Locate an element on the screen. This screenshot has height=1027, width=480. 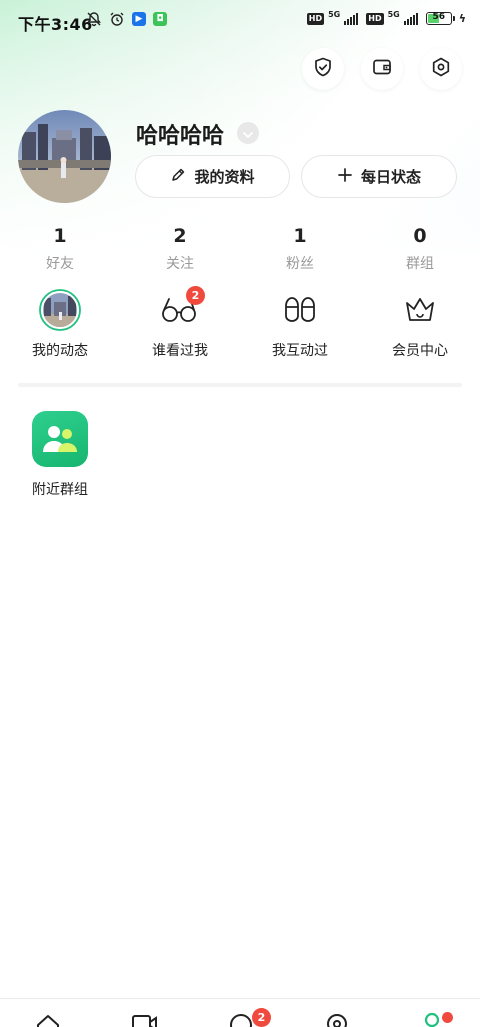
chevron-down-icon is located at coordinates (248, 133).